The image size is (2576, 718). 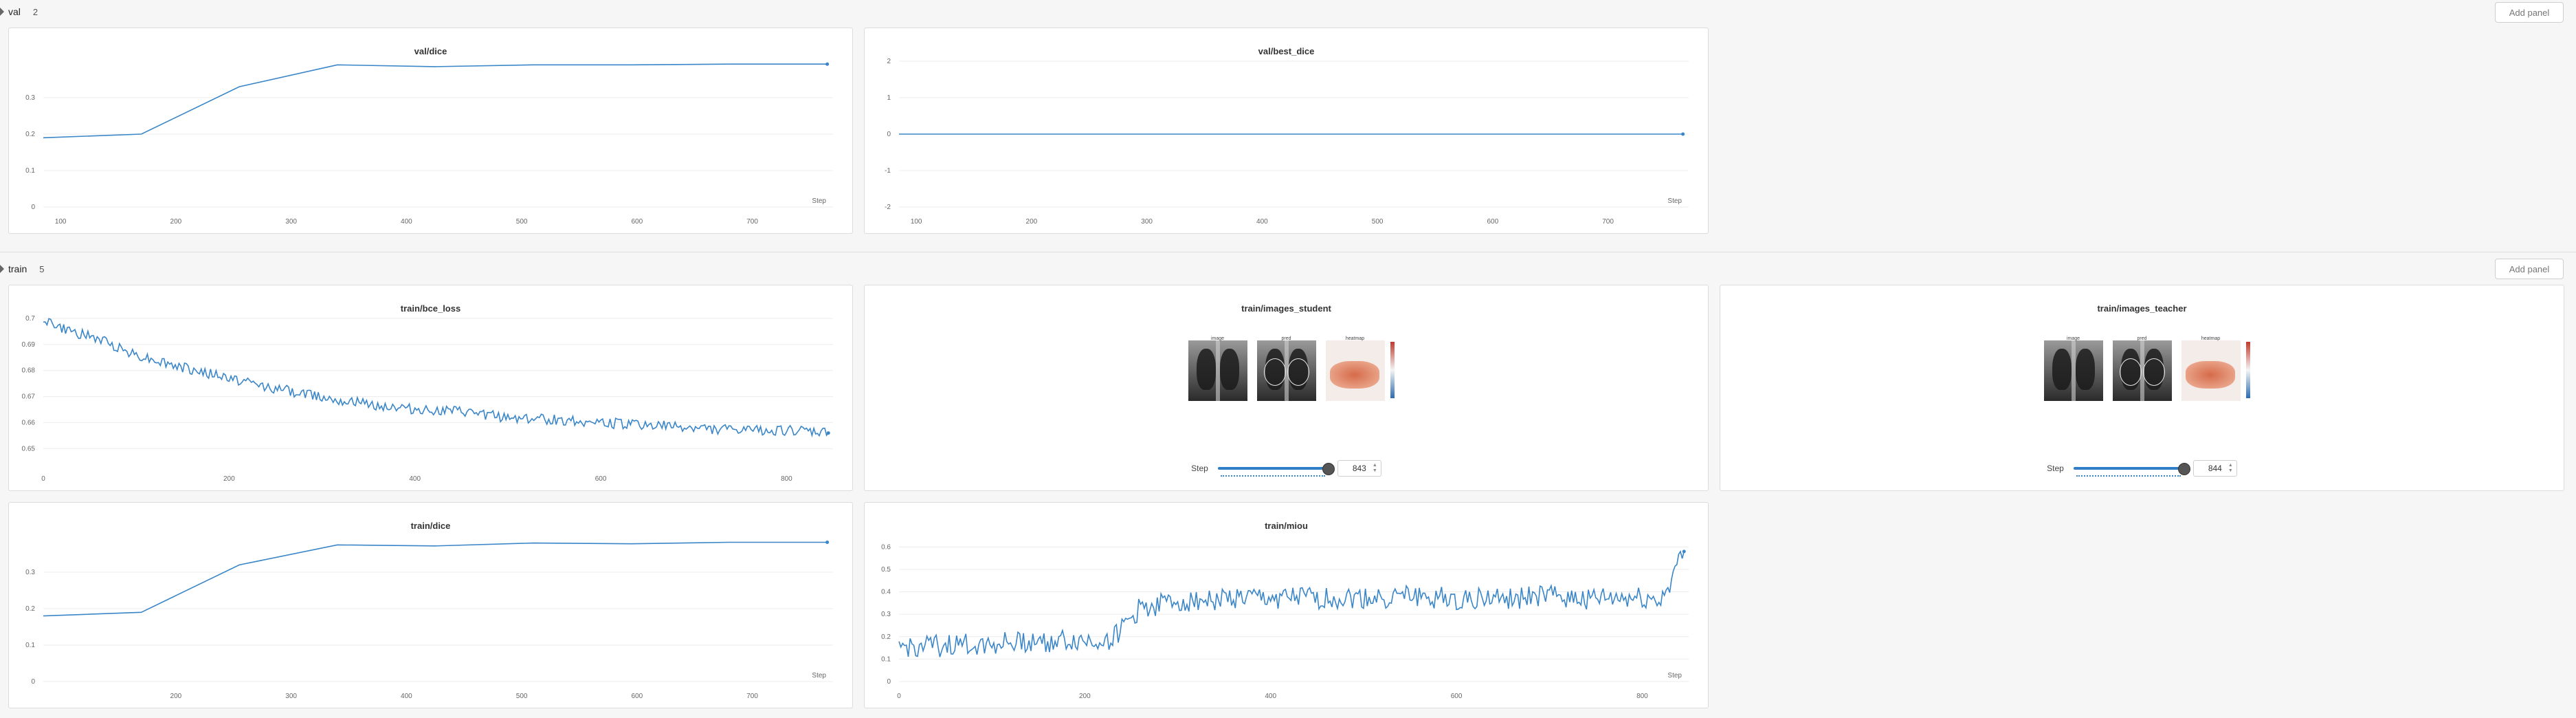 What do you see at coordinates (29, 371) in the screenshot?
I see `y-tick-label: 0.68` at bounding box center [29, 371].